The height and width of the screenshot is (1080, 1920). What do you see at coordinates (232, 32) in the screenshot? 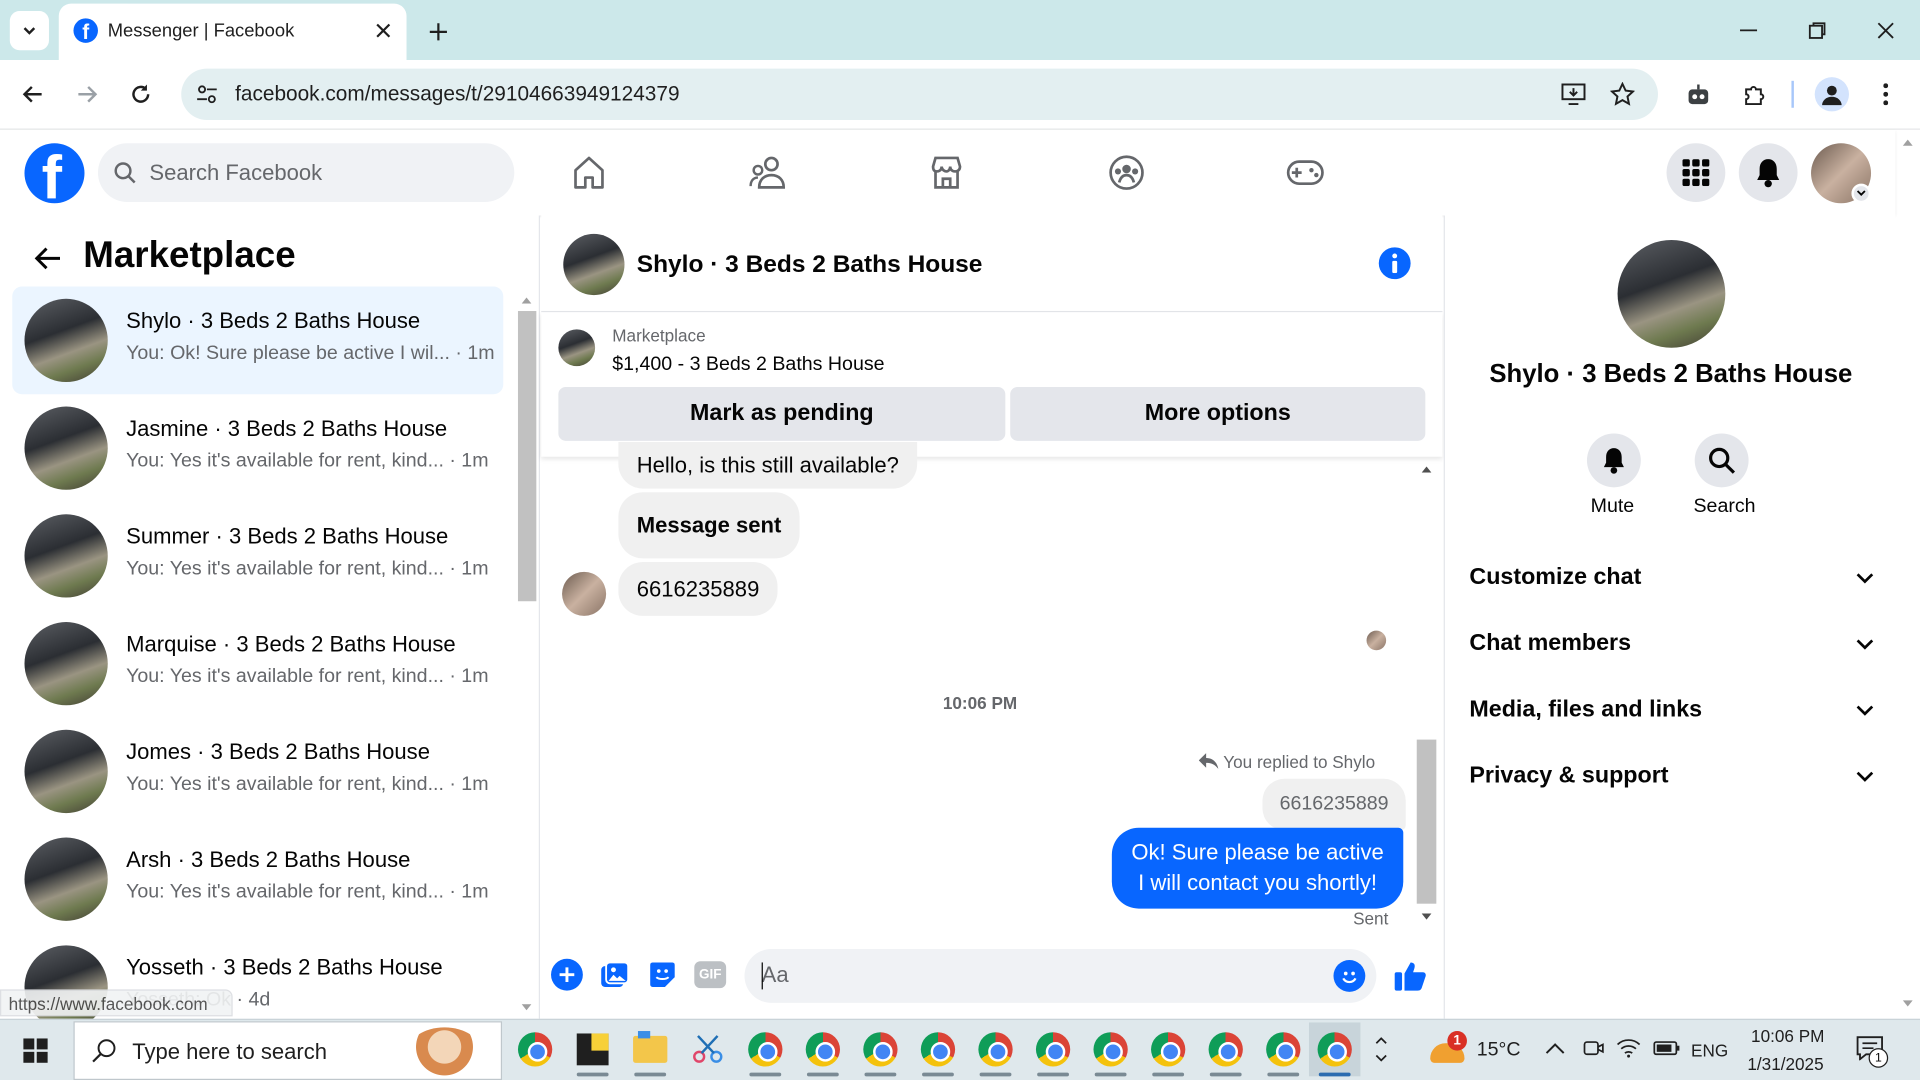
I see `browser-tab: f Messenger | Facebook` at bounding box center [232, 32].